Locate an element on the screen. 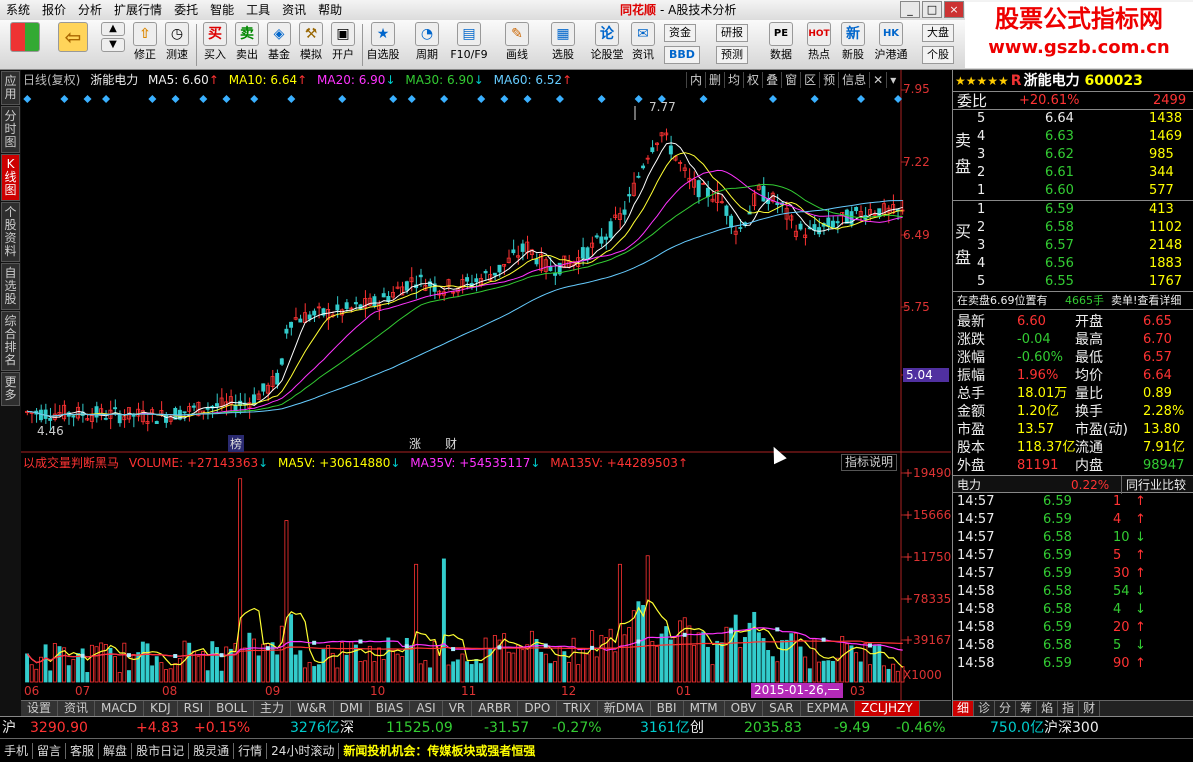 Image resolution: width=1193 pixels, height=762 pixels. period-button: ◔ 周期 is located at coordinates (427, 43).